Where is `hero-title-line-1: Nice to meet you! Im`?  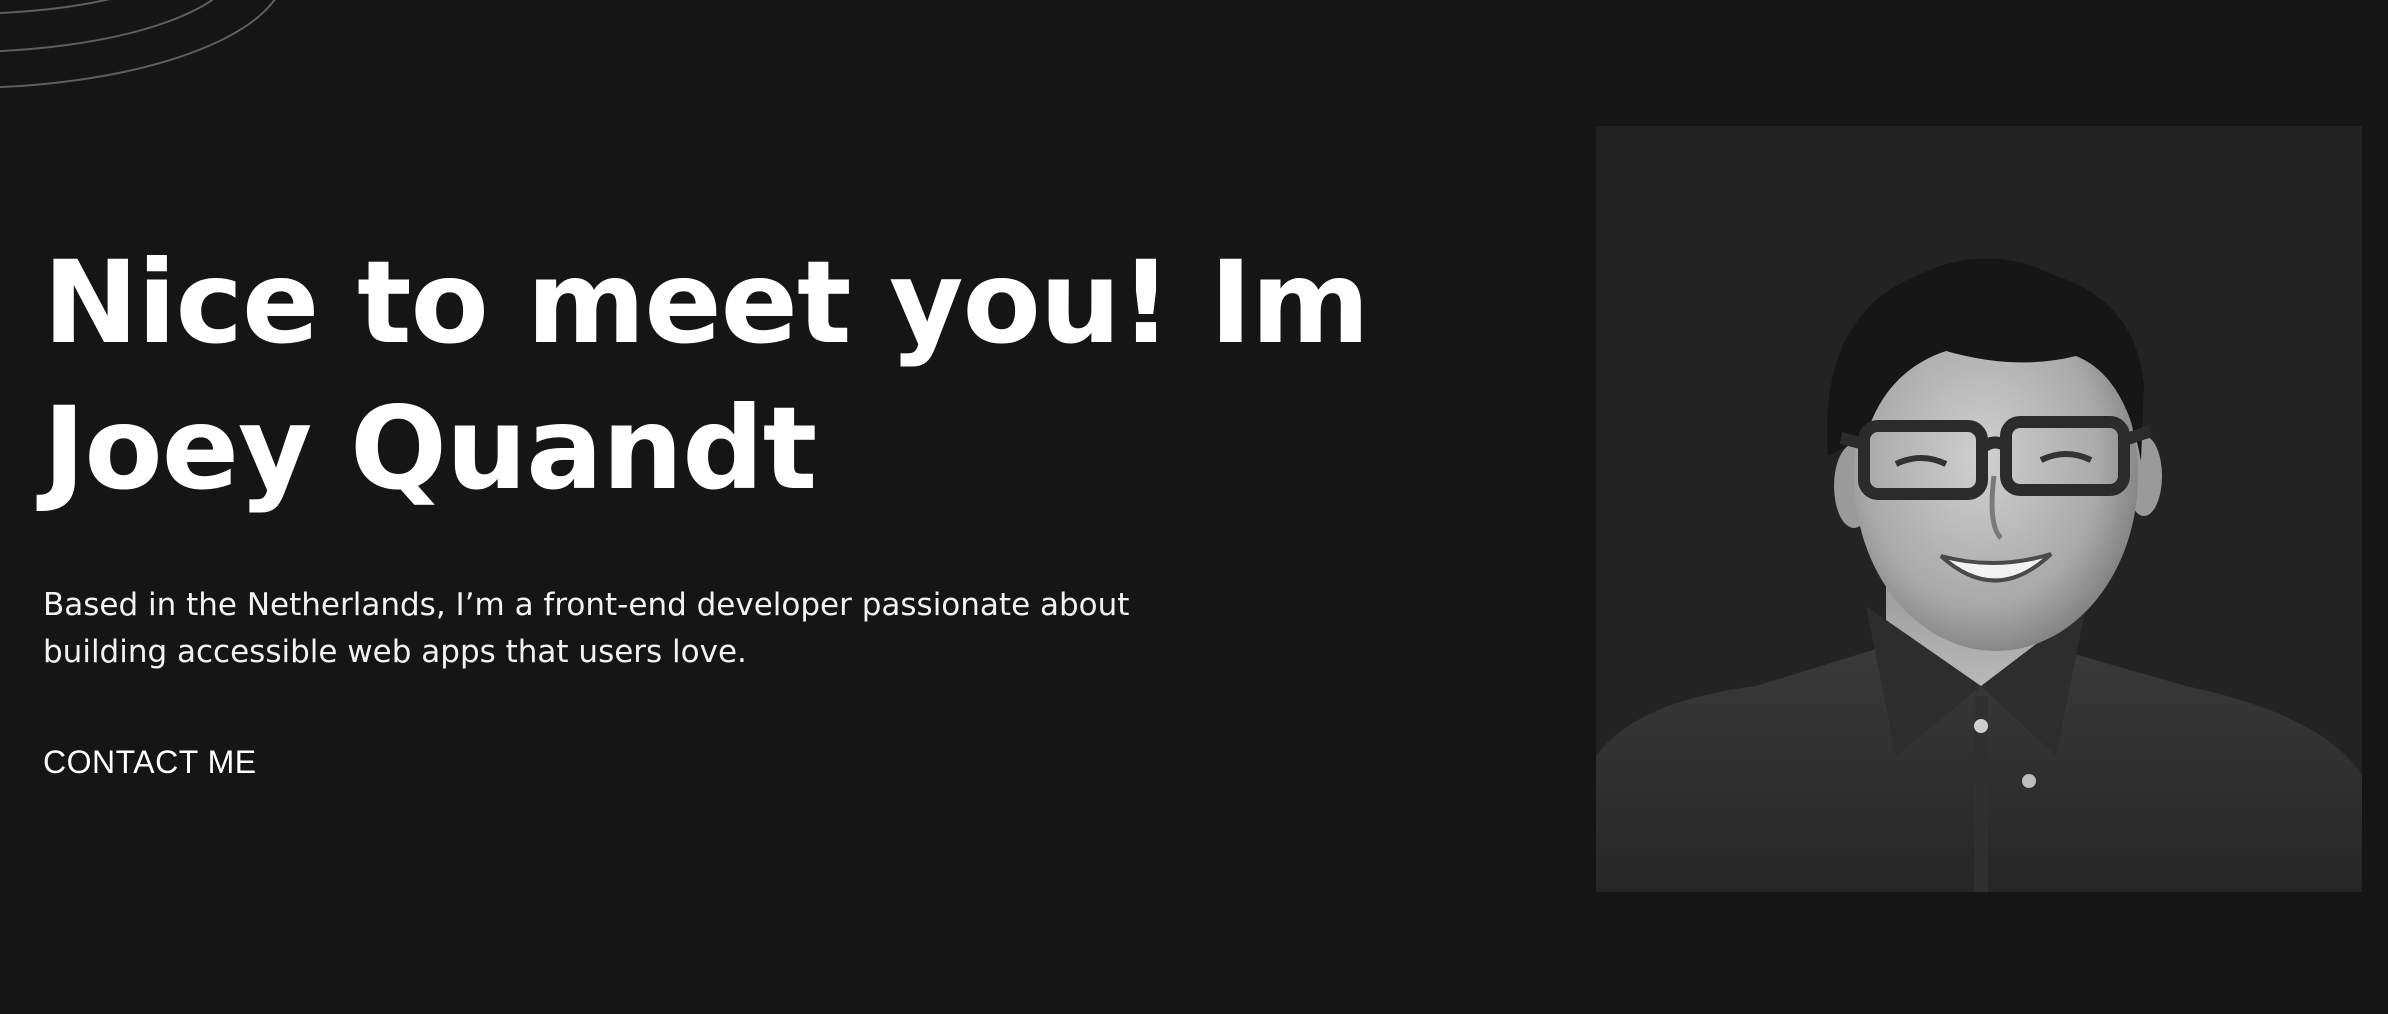 hero-title-line-1: Nice to meet you! Im is located at coordinates (706, 302).